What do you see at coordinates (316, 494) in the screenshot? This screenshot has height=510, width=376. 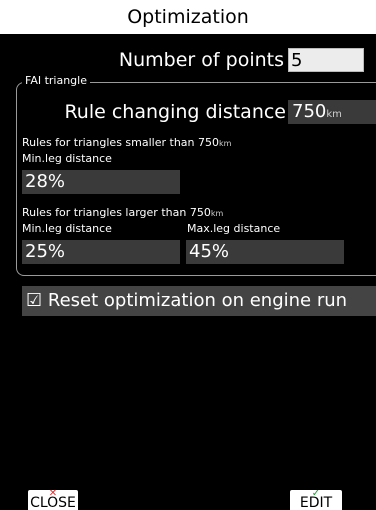 I see `check-icon: ✓` at bounding box center [316, 494].